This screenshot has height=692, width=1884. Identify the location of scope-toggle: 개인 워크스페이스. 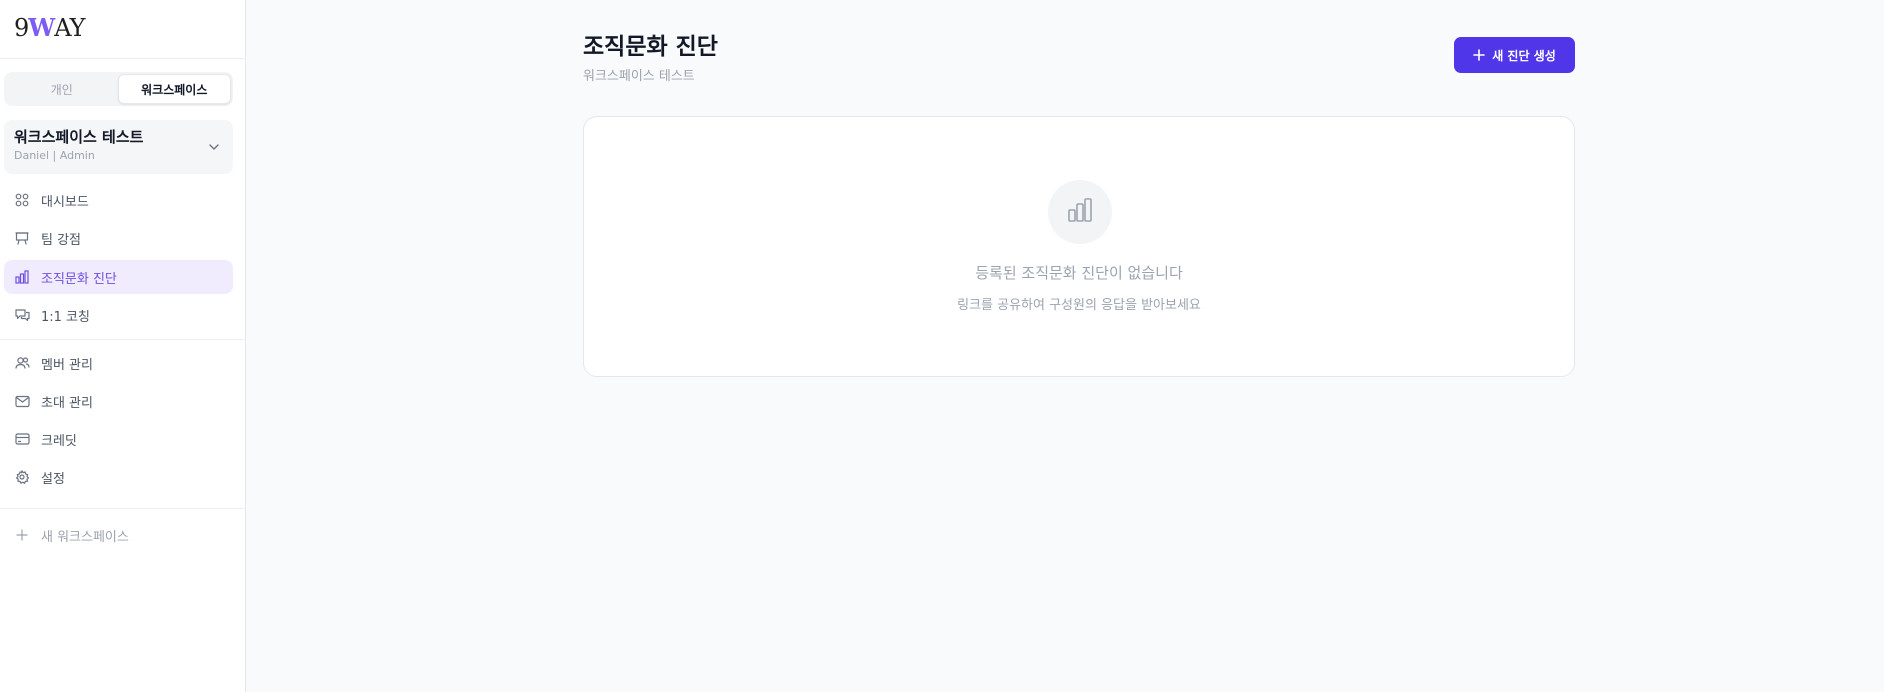
(118, 89).